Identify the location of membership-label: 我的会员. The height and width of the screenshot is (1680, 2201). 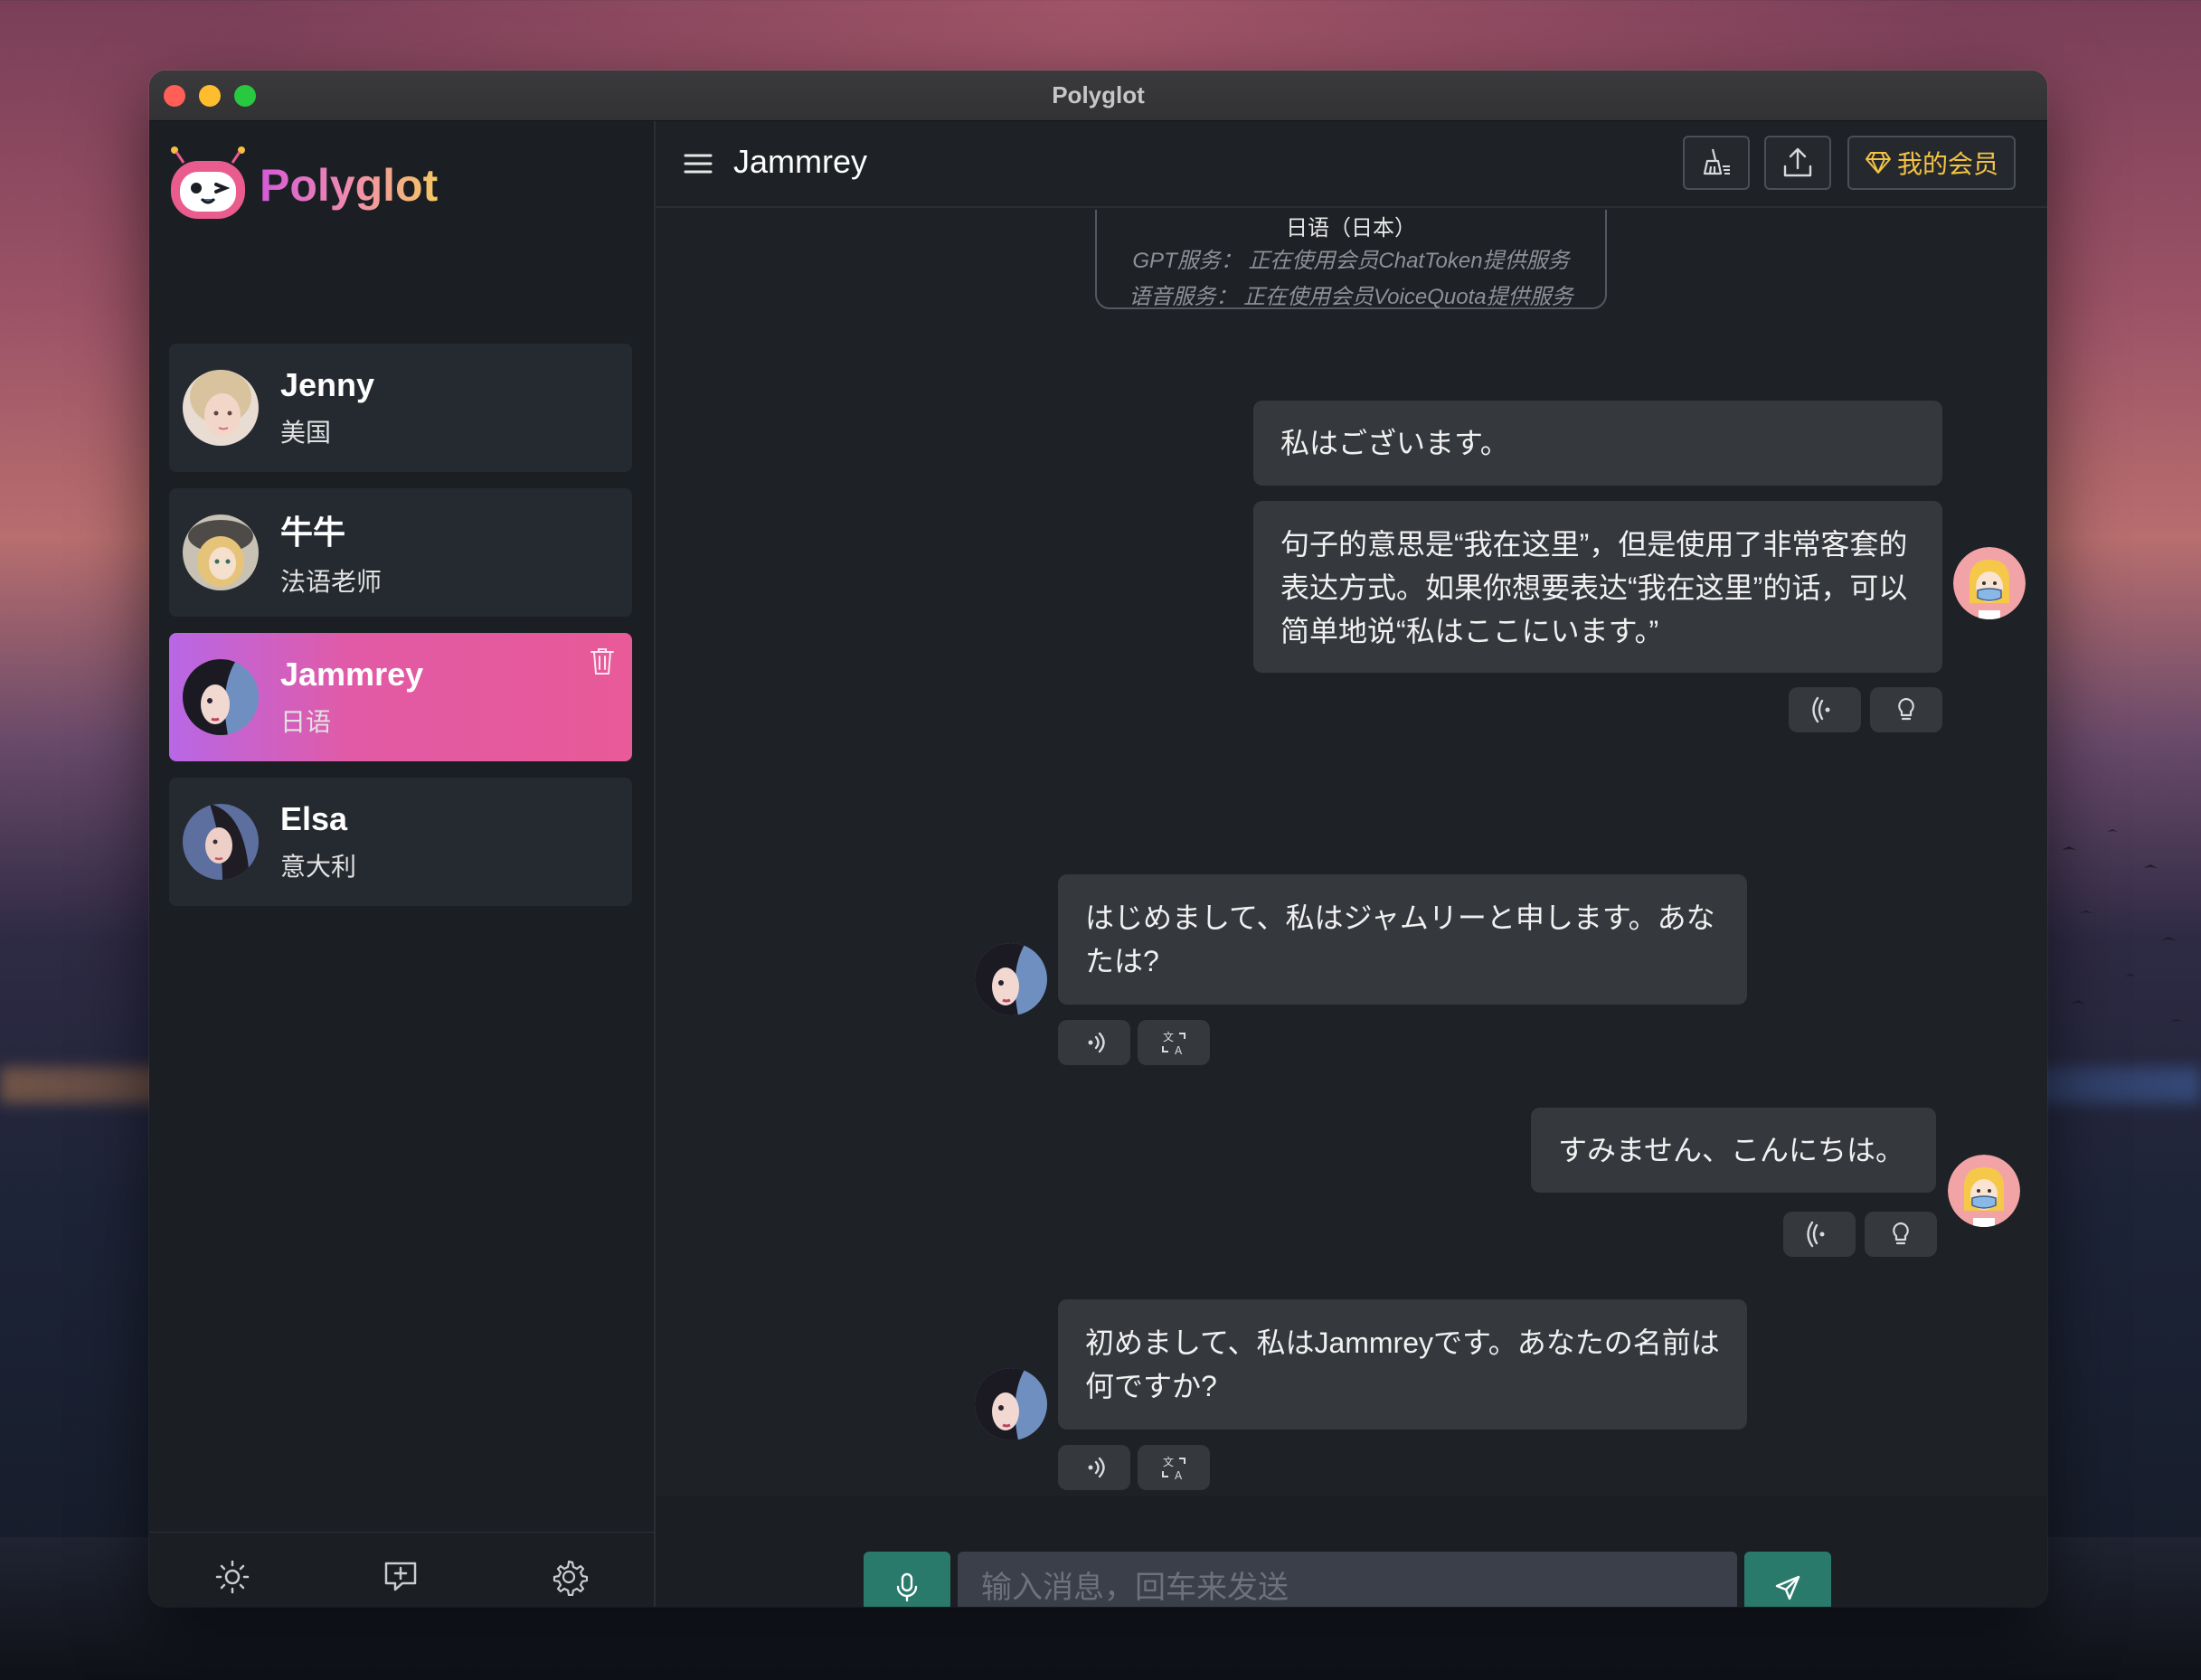
(1947, 164).